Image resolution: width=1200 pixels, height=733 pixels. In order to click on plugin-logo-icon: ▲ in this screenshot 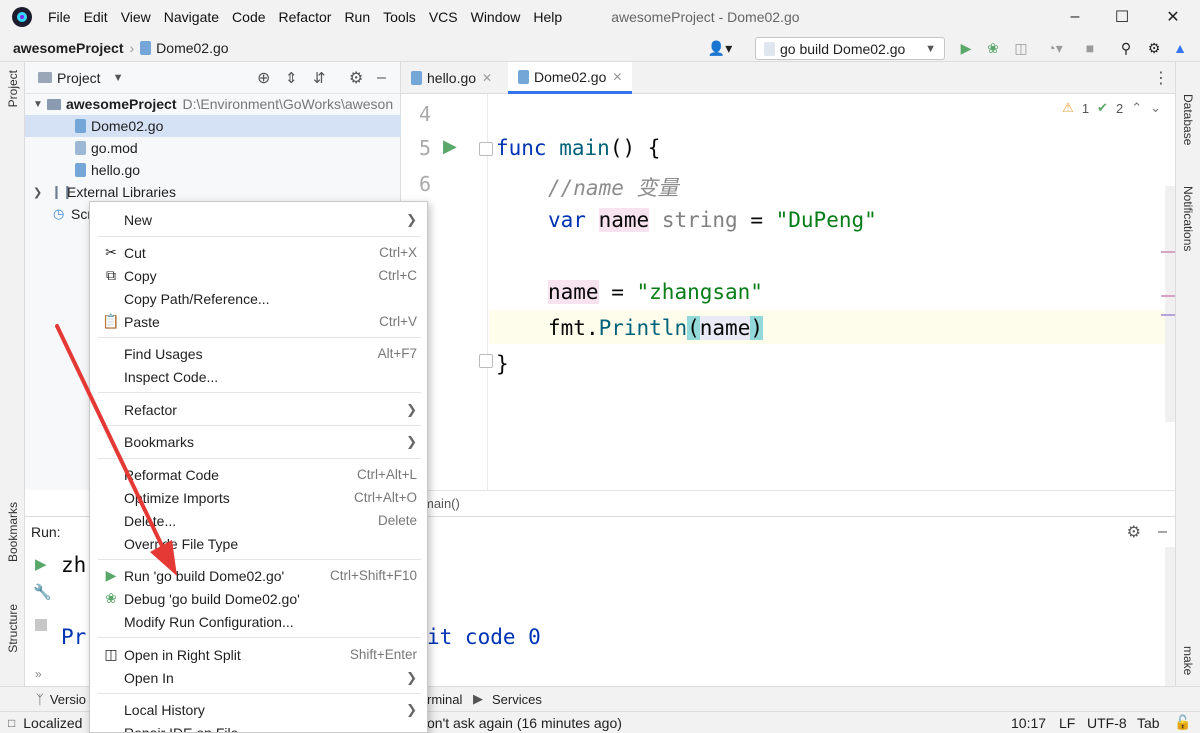, I will do `click(1180, 48)`.